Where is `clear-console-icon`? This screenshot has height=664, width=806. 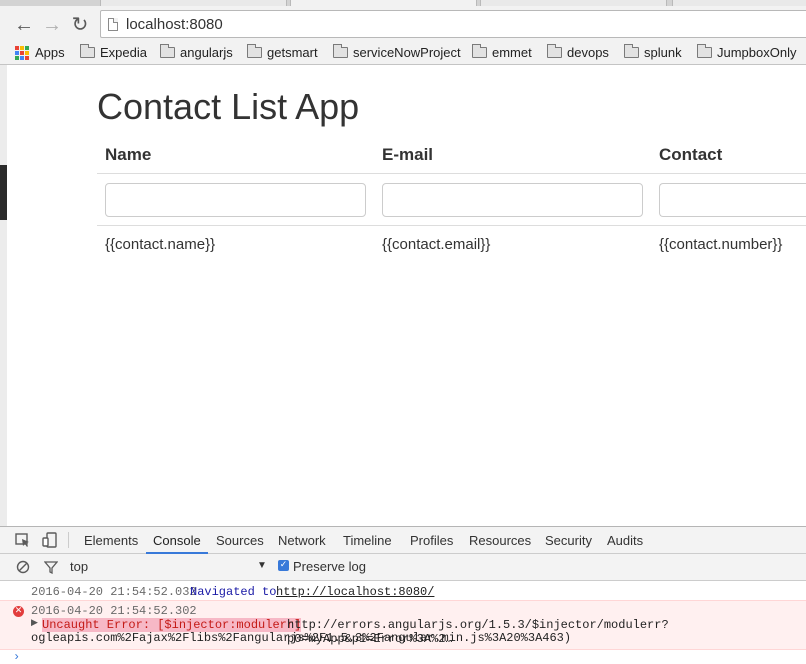
clear-console-icon is located at coordinates (23, 567).